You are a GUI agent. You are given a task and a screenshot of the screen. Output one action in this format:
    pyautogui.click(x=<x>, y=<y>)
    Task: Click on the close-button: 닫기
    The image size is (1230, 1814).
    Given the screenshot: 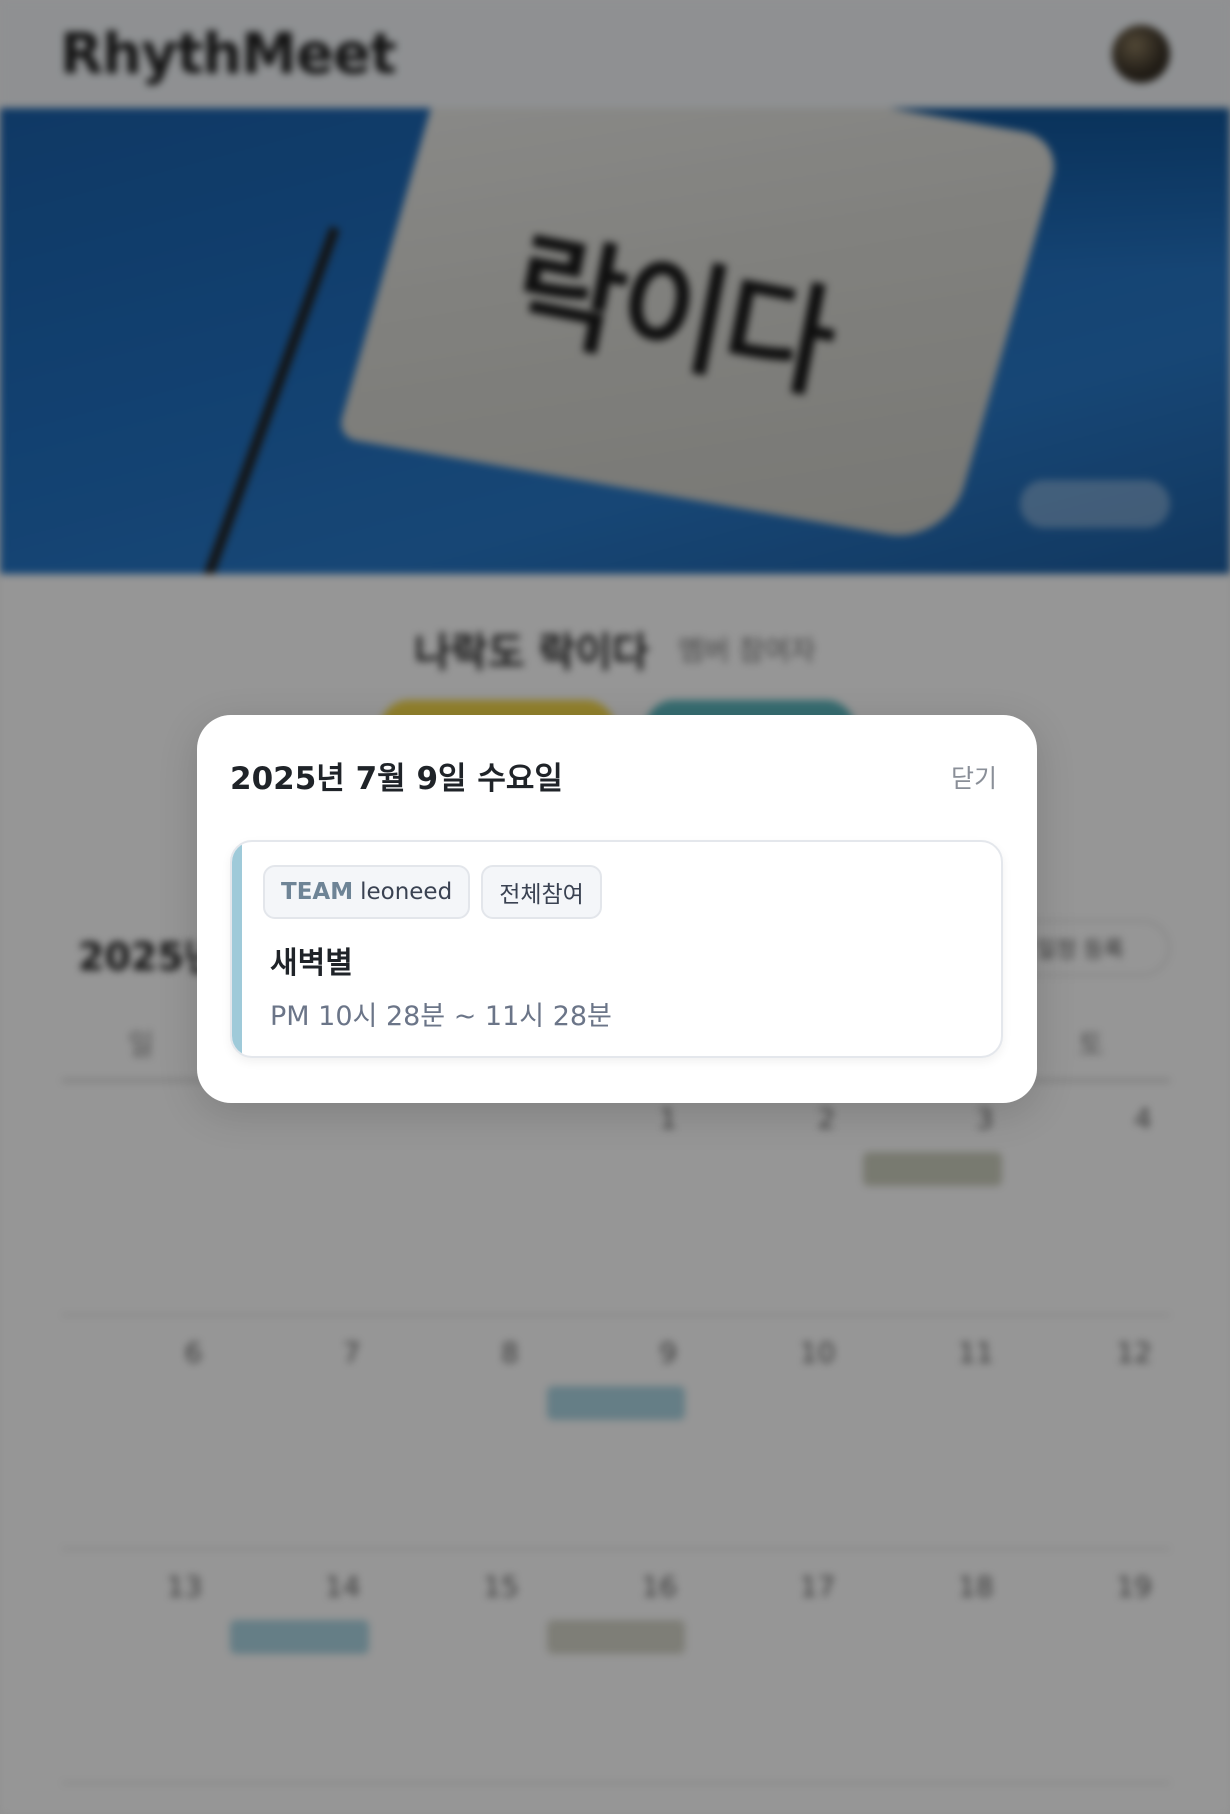 What is the action you would take?
    pyautogui.click(x=974, y=777)
    